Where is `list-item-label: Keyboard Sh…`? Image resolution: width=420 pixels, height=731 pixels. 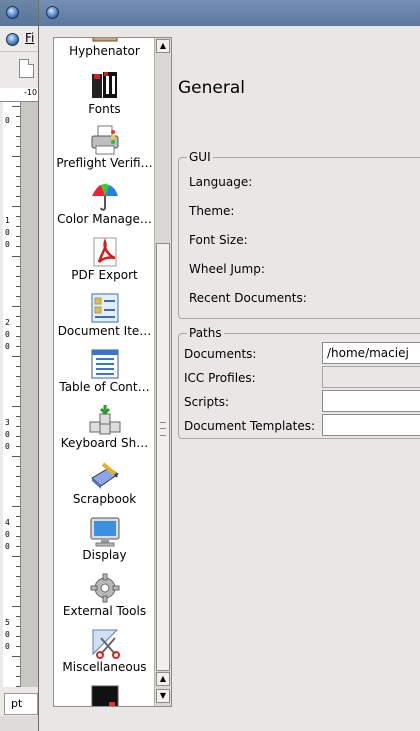 list-item-label: Keyboard Sh… is located at coordinates (104, 443).